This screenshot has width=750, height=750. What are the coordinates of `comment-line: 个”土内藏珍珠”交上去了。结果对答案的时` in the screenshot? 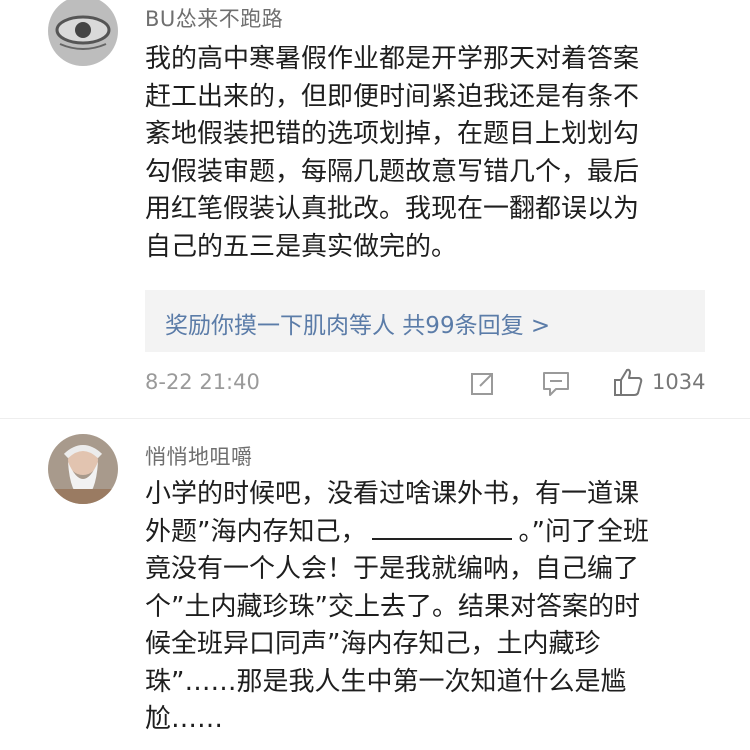 It's located at (392, 606).